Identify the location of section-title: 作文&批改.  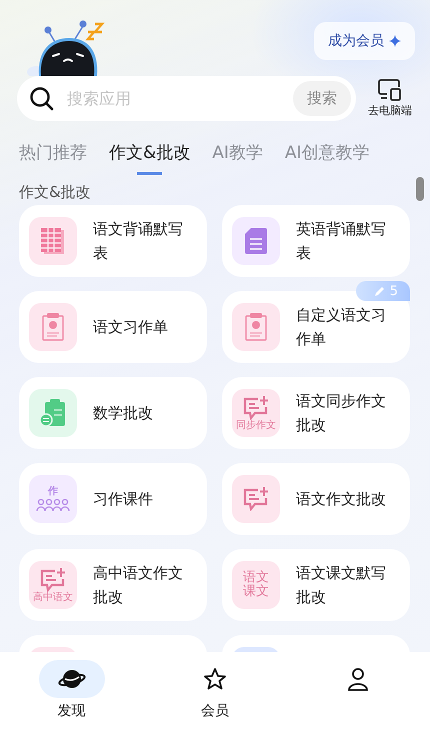
(55, 192).